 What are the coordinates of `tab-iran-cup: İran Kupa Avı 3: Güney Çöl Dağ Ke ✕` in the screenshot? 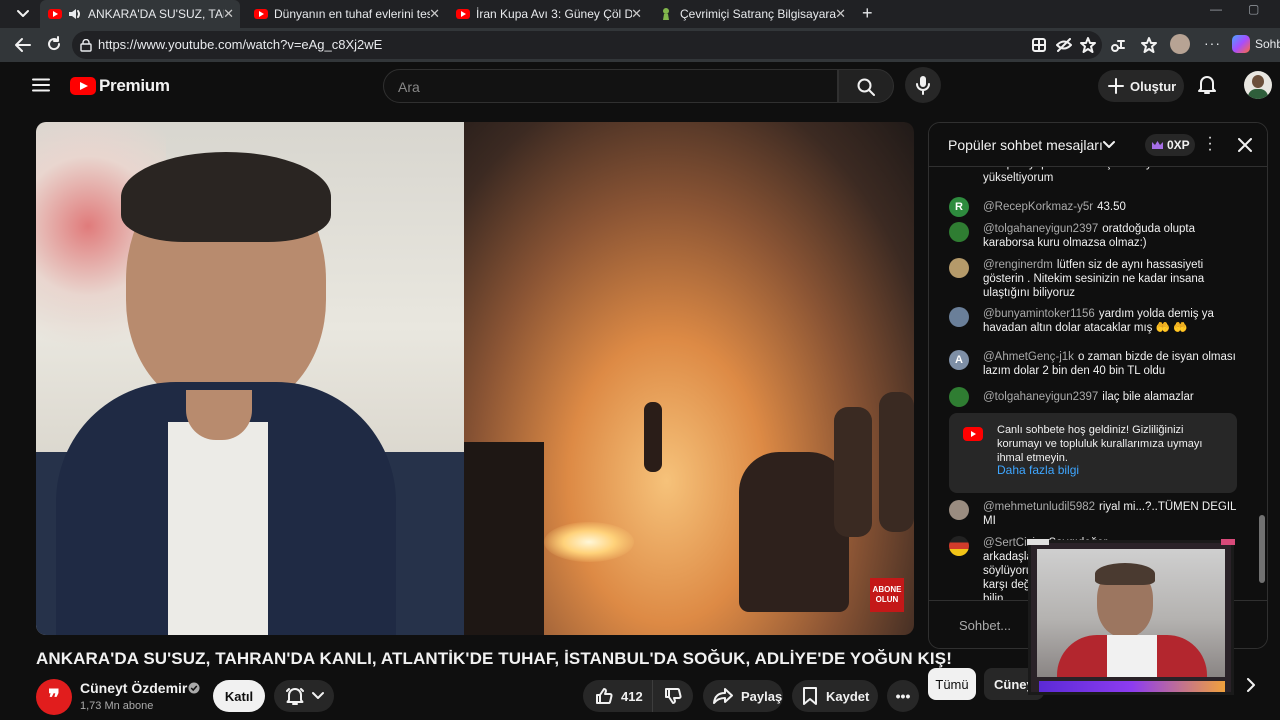 It's located at (548, 14).